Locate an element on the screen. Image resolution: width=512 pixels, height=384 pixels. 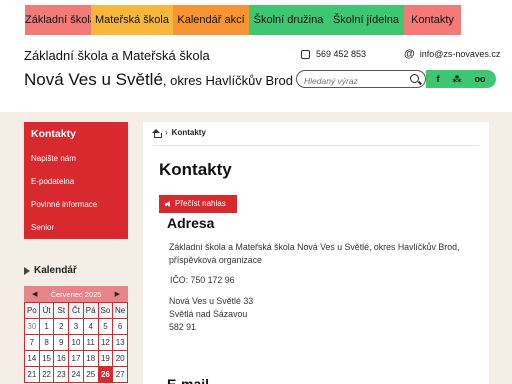
nav-zakladni-skola: Základní škola is located at coordinates (60, 20).